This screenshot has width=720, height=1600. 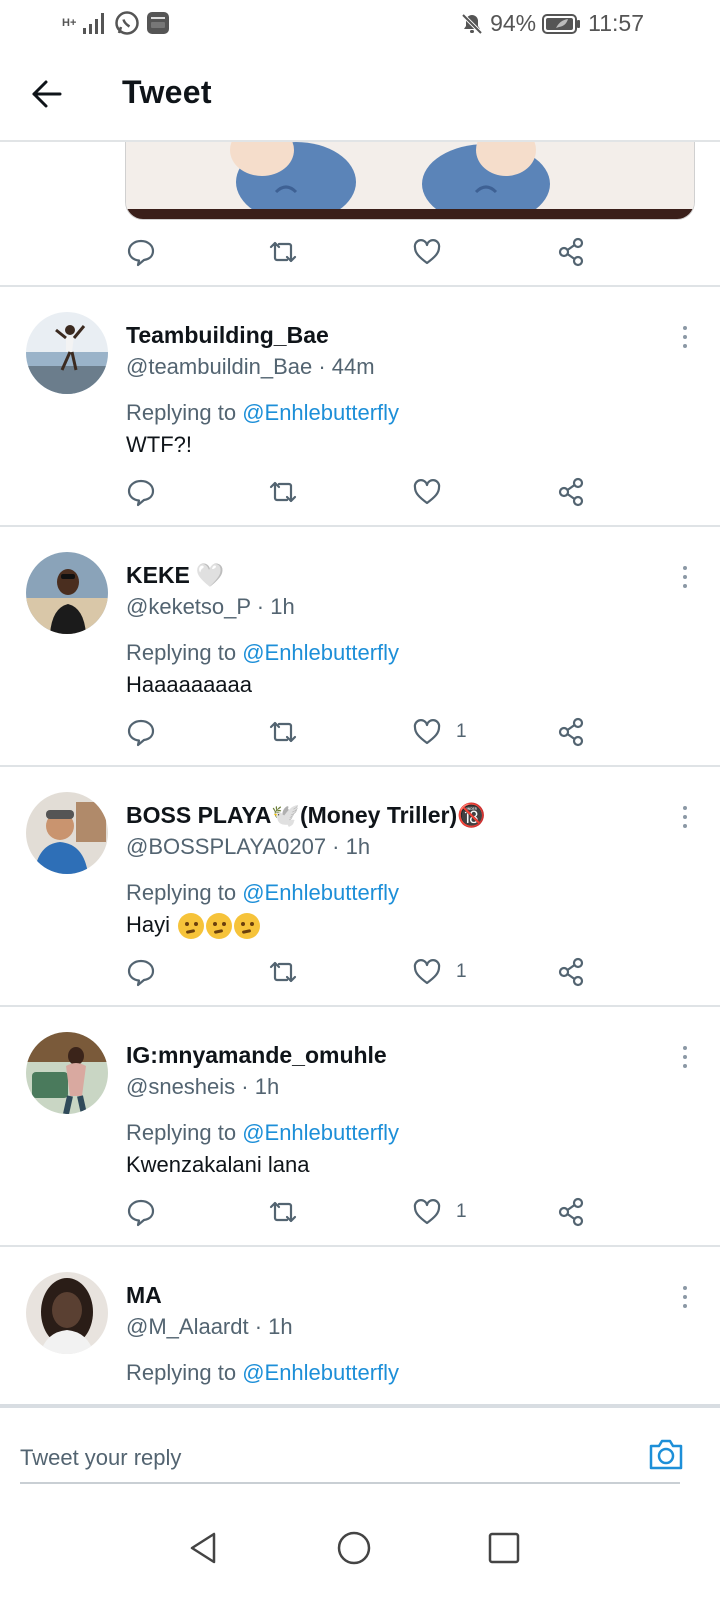 What do you see at coordinates (616, 23) in the screenshot?
I see `clock: 11:57` at bounding box center [616, 23].